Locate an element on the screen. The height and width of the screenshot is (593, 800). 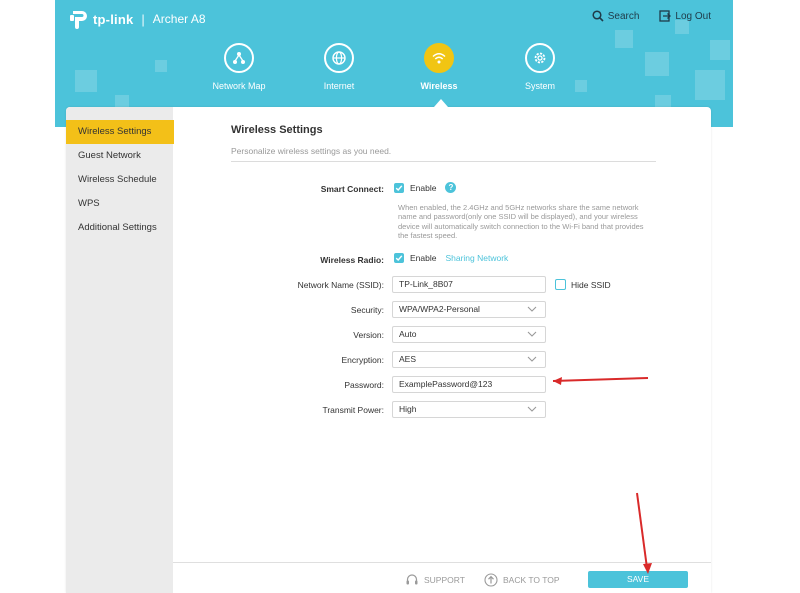
wireless-radio-checkbox is located at coordinates (399, 258).